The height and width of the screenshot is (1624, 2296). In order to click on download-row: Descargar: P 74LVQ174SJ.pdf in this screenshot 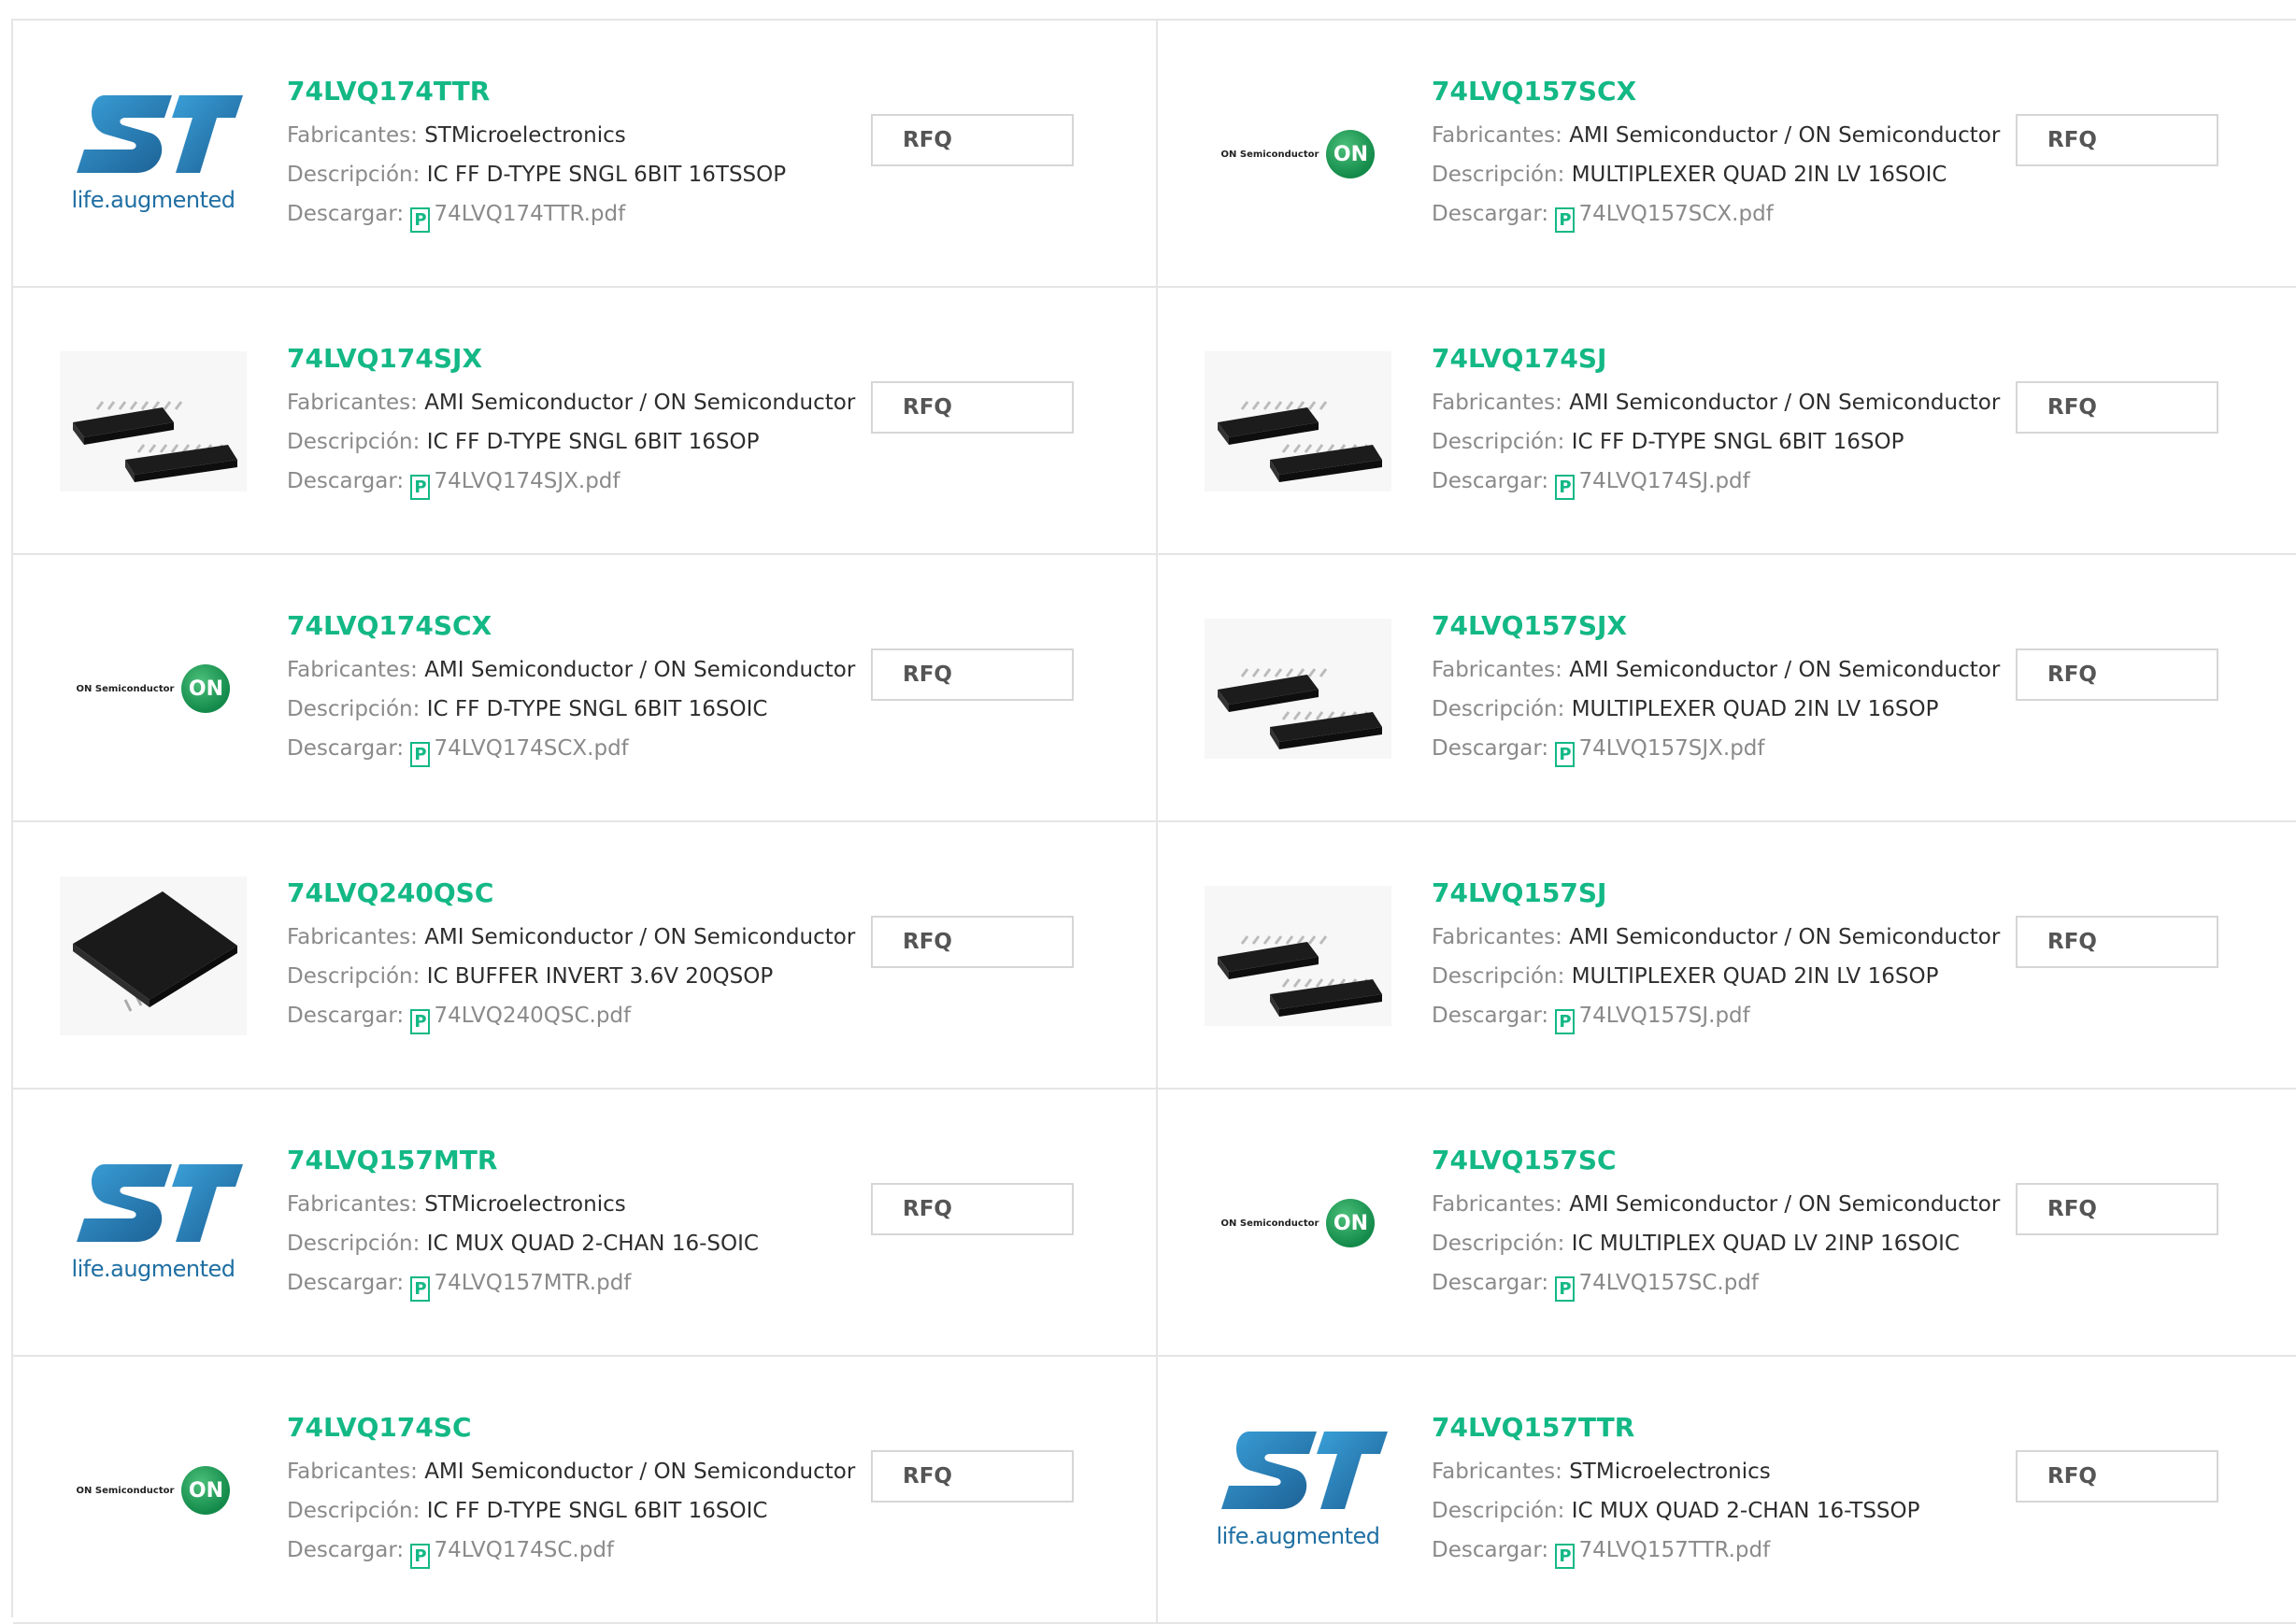, I will do `click(1716, 481)`.